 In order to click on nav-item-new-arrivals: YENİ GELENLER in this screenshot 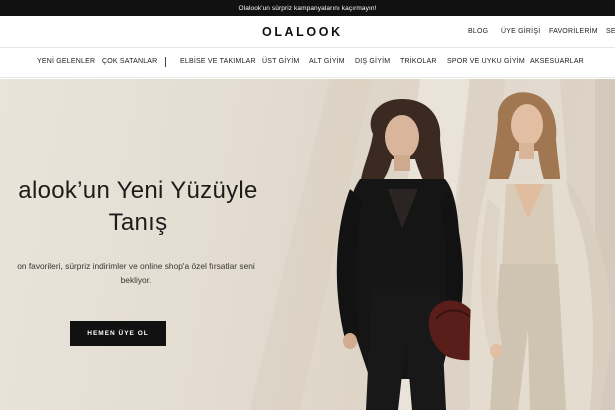, I will do `click(66, 61)`.